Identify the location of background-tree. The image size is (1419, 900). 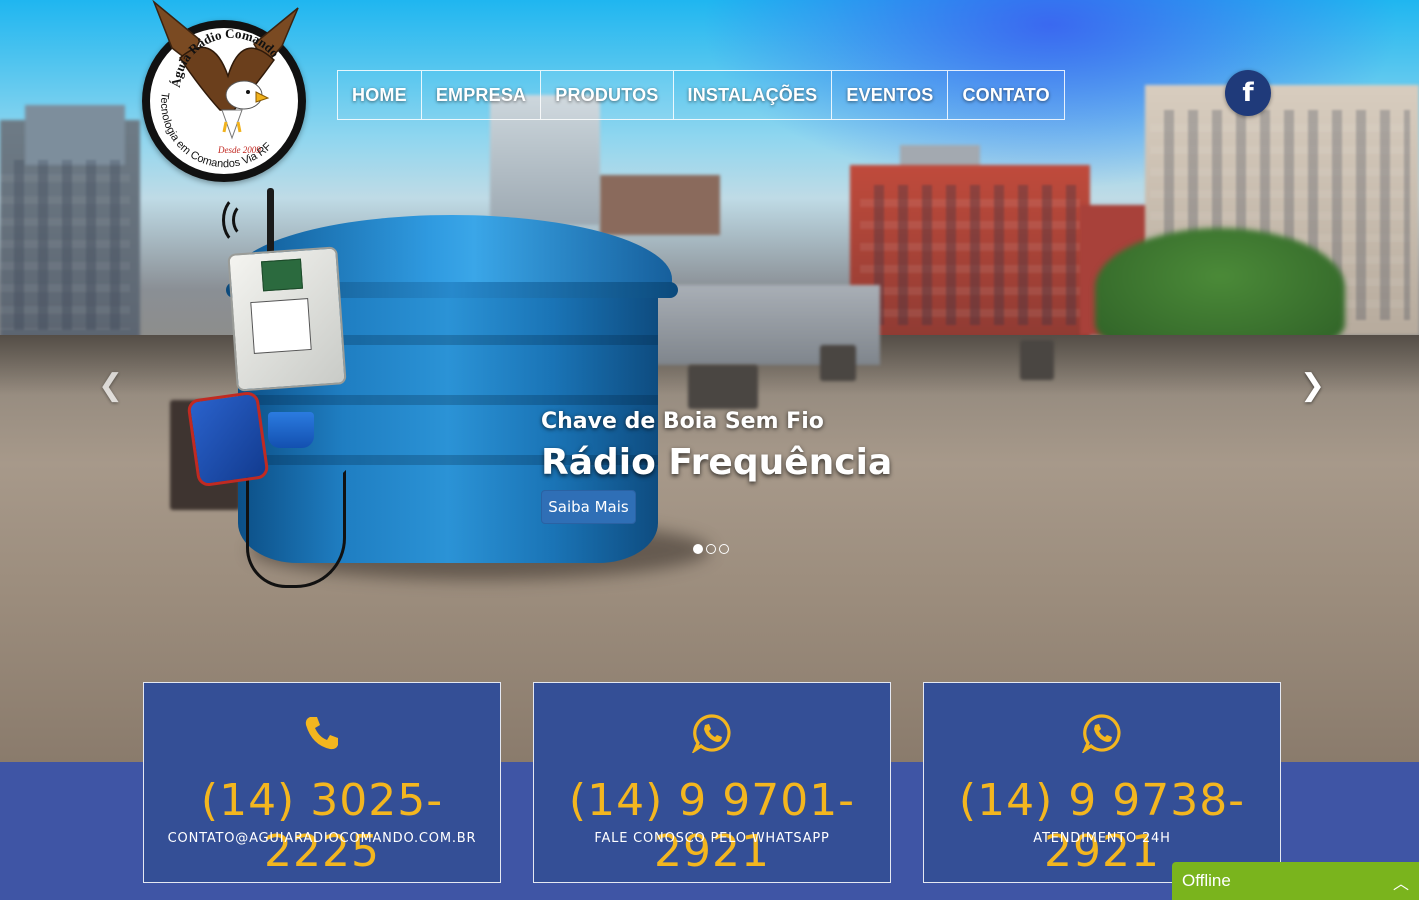
(1220, 288).